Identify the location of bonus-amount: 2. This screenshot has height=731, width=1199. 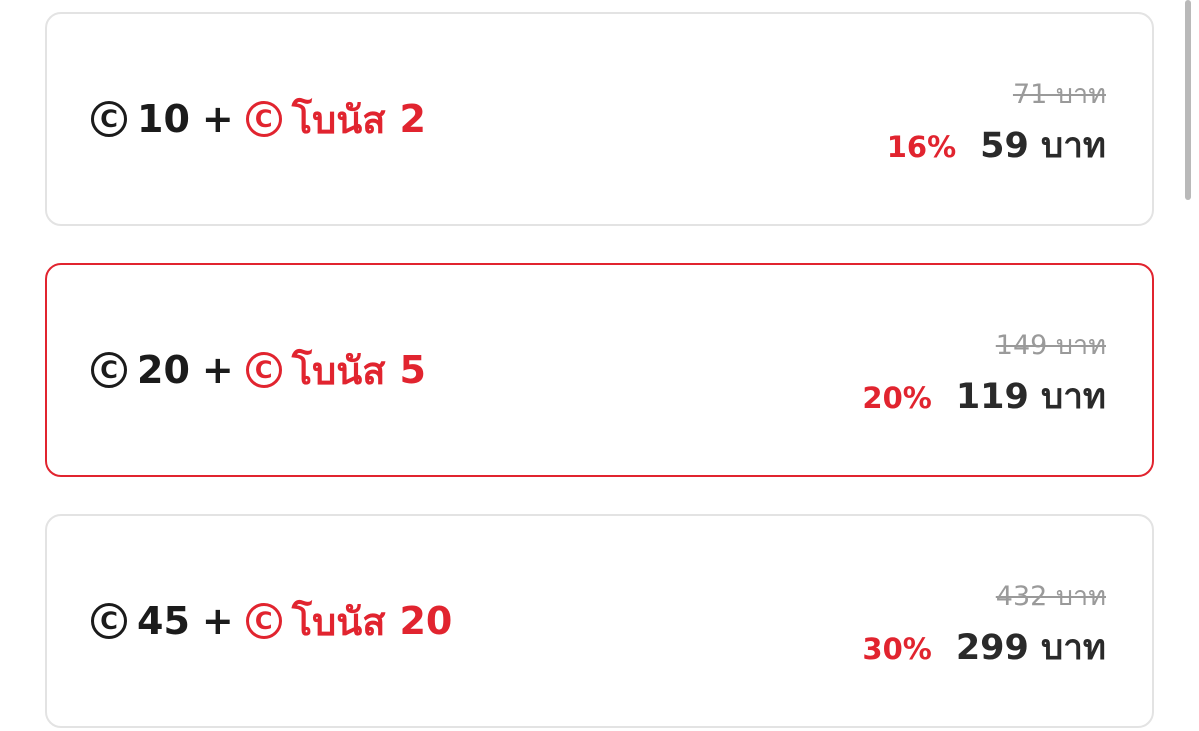
(412, 119).